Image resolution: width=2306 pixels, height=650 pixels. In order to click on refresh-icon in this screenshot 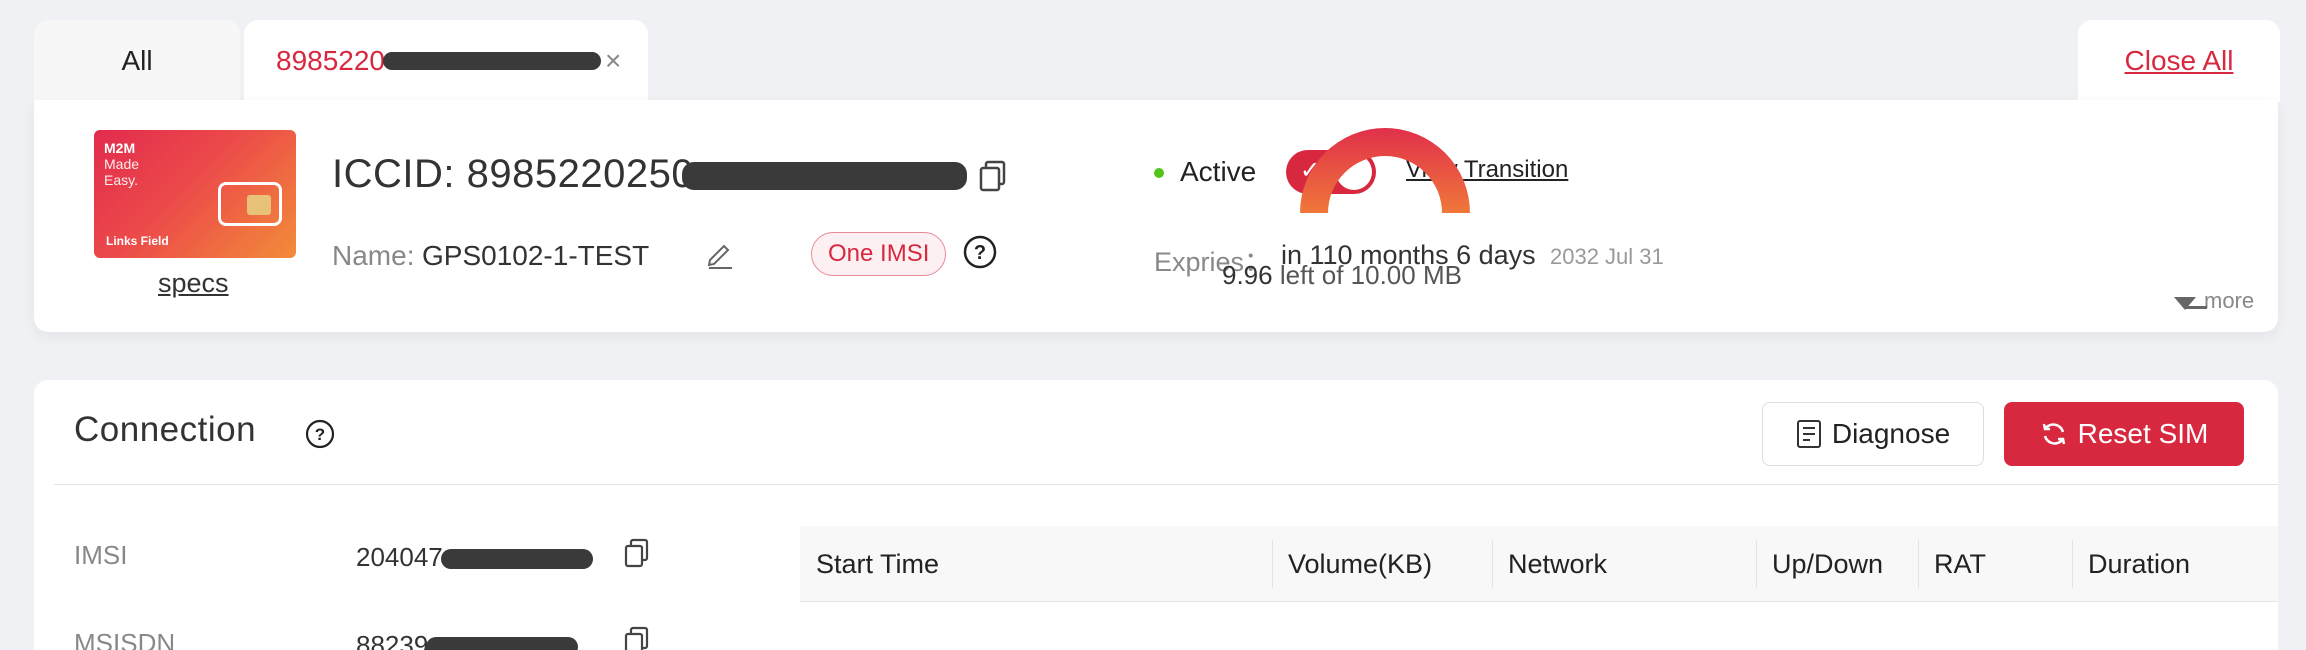, I will do `click(2053, 434)`.